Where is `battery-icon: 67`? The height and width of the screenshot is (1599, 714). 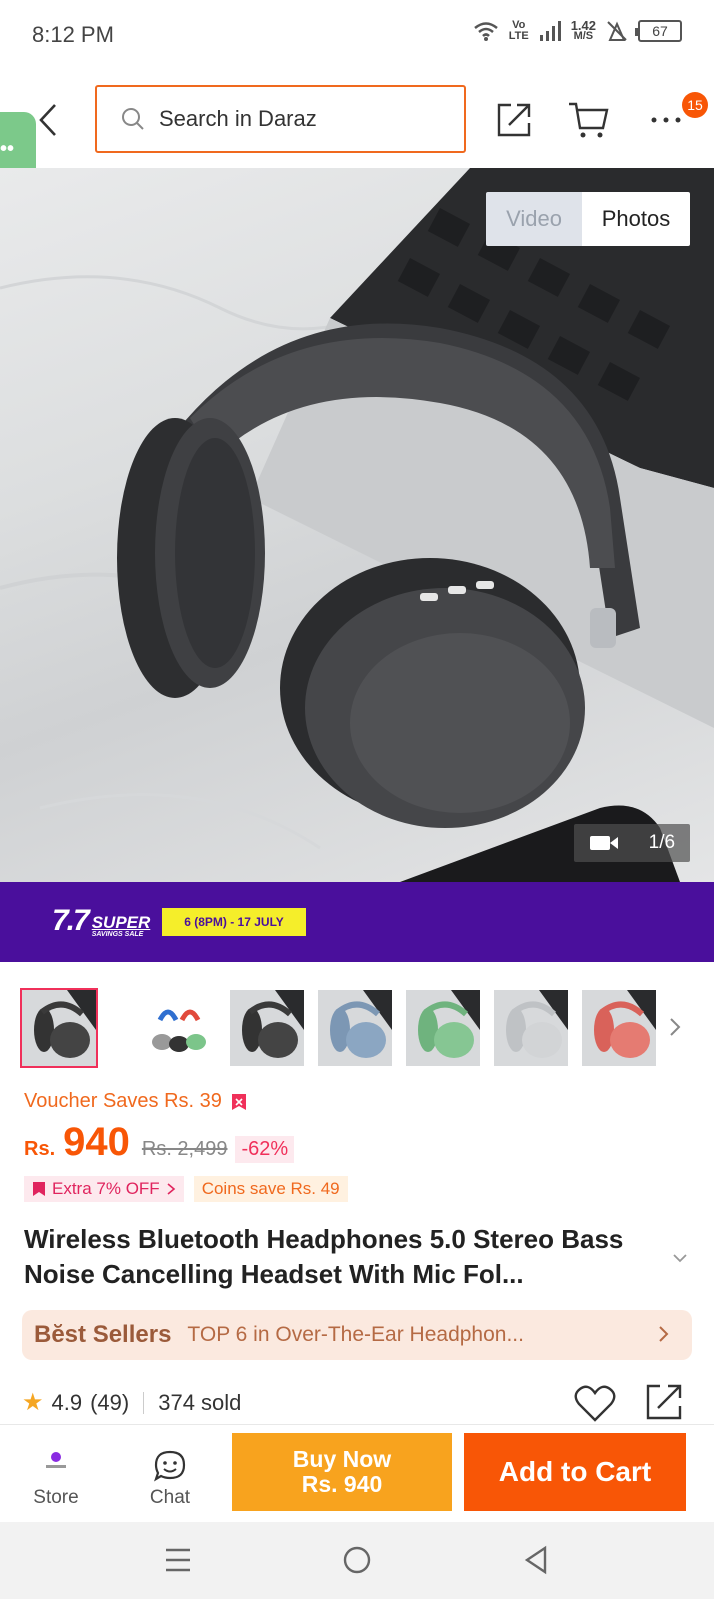
battery-icon: 67 is located at coordinates (658, 31).